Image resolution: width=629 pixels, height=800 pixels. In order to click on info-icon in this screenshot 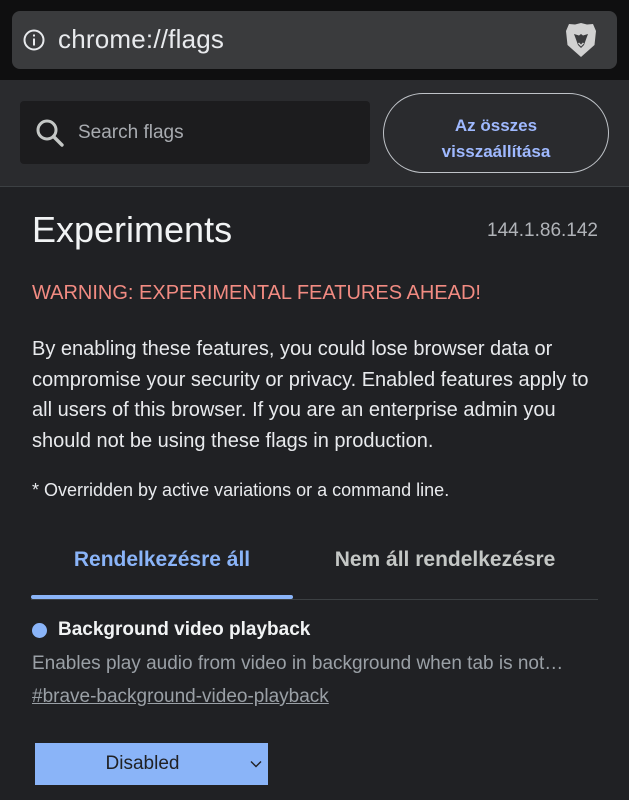, I will do `click(34, 40)`.